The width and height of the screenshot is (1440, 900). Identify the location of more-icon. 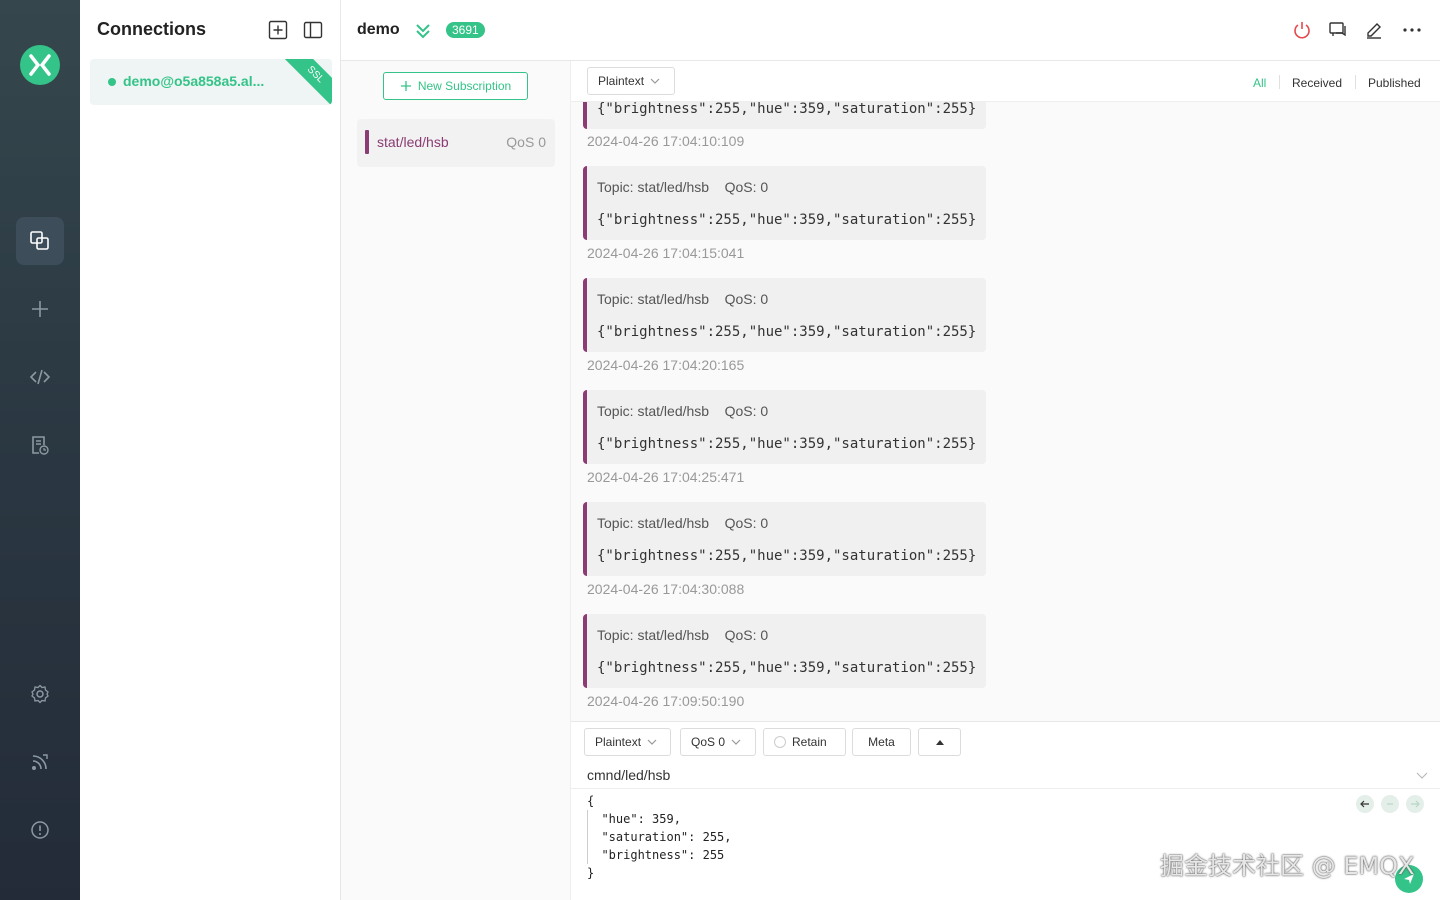
(1412, 30).